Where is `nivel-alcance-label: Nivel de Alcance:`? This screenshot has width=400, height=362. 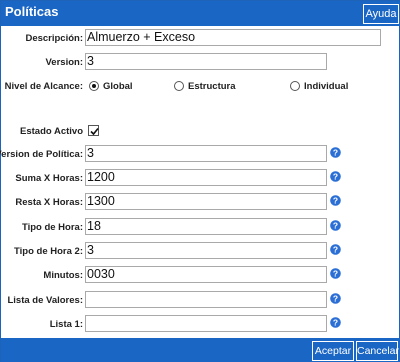
nivel-alcance-label: Nivel de Alcance: is located at coordinates (43, 86).